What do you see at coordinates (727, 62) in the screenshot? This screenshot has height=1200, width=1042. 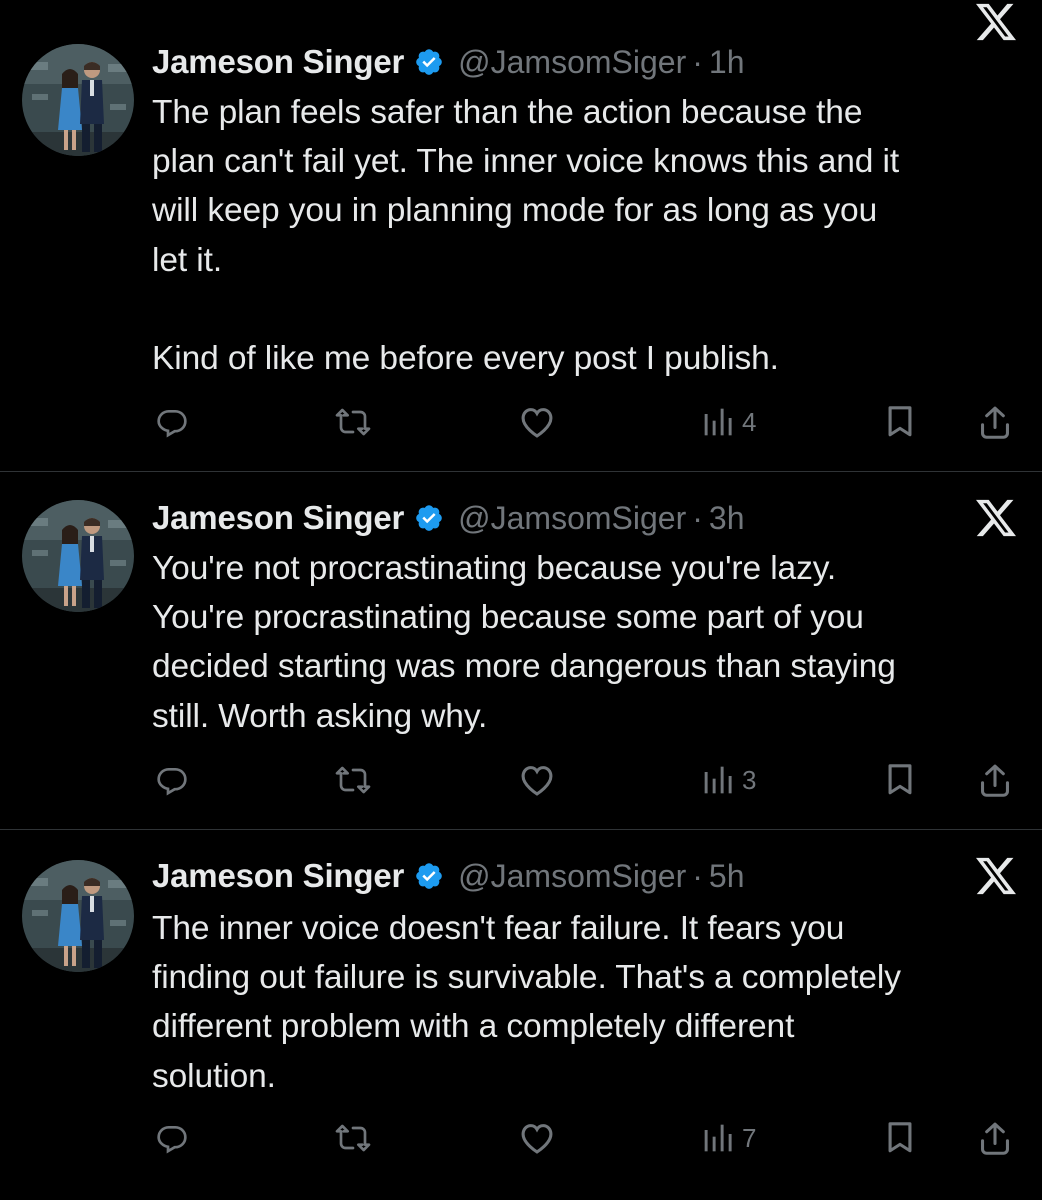 I see `timestamp: 1h` at bounding box center [727, 62].